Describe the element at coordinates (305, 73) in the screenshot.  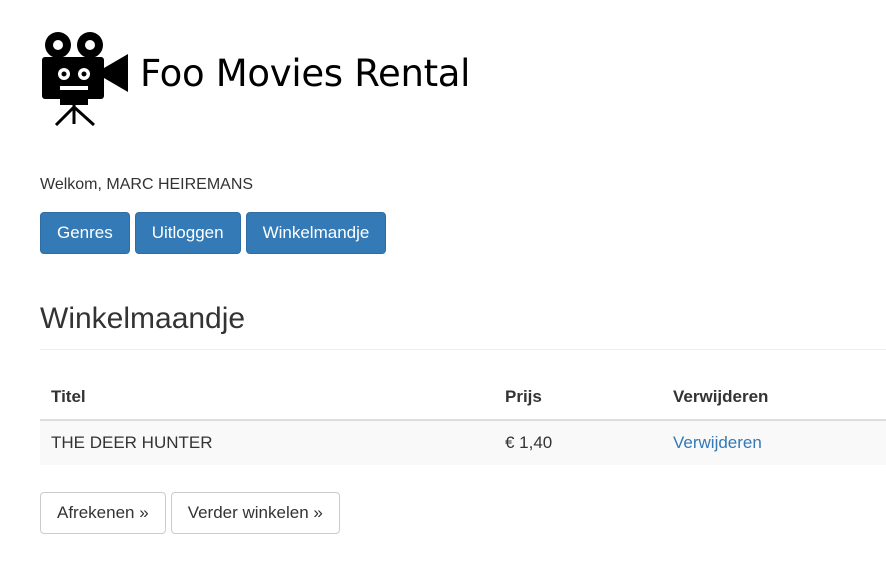
I see `logo-text: Foo Movies Rental` at that location.